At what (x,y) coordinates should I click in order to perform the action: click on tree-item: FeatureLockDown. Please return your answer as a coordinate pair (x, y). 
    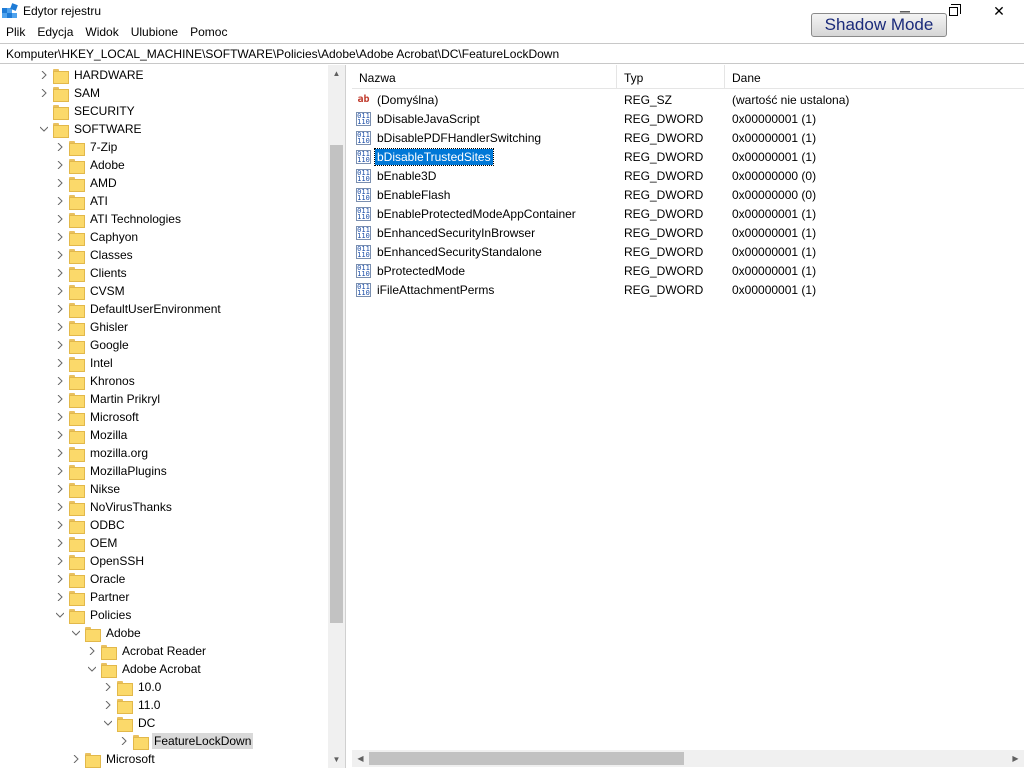
    Looking at the image, I should click on (186, 741).